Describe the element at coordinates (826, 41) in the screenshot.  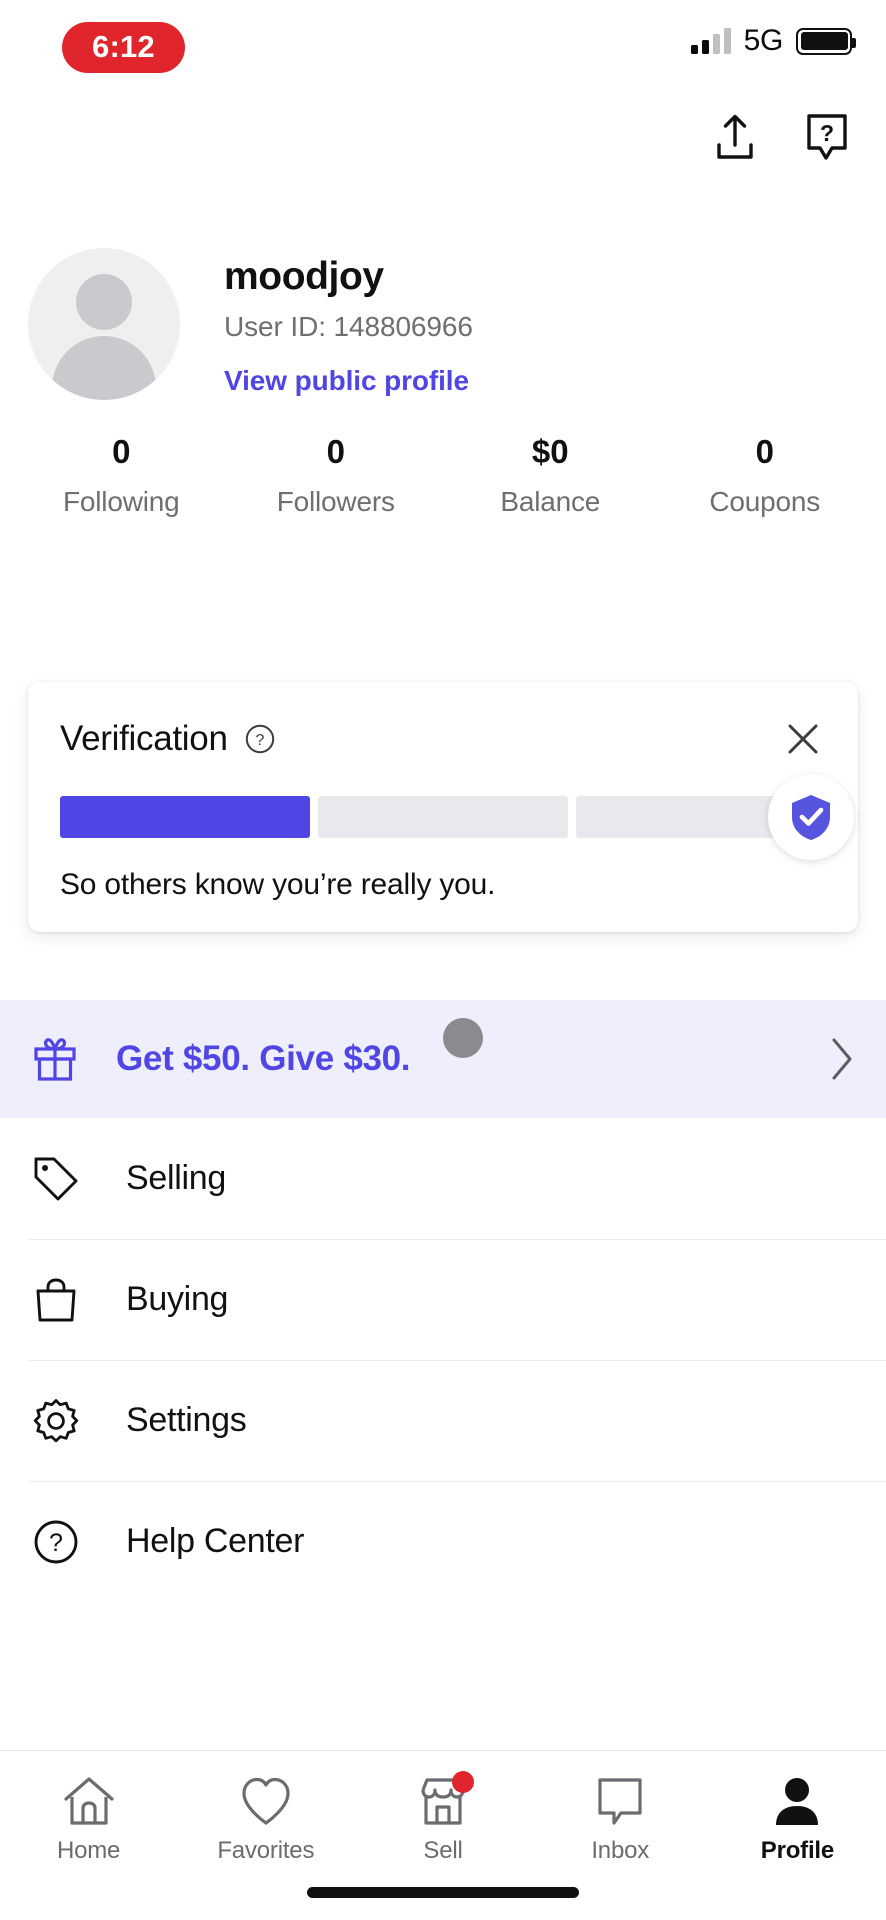
I see `battery-full-icon` at that location.